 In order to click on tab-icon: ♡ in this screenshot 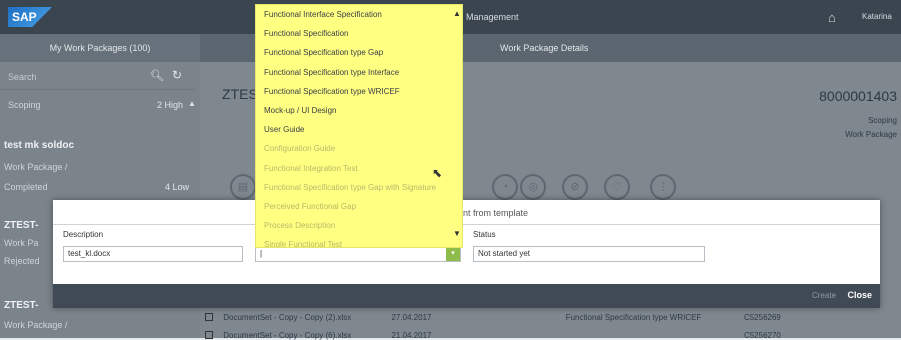, I will do `click(617, 187)`.